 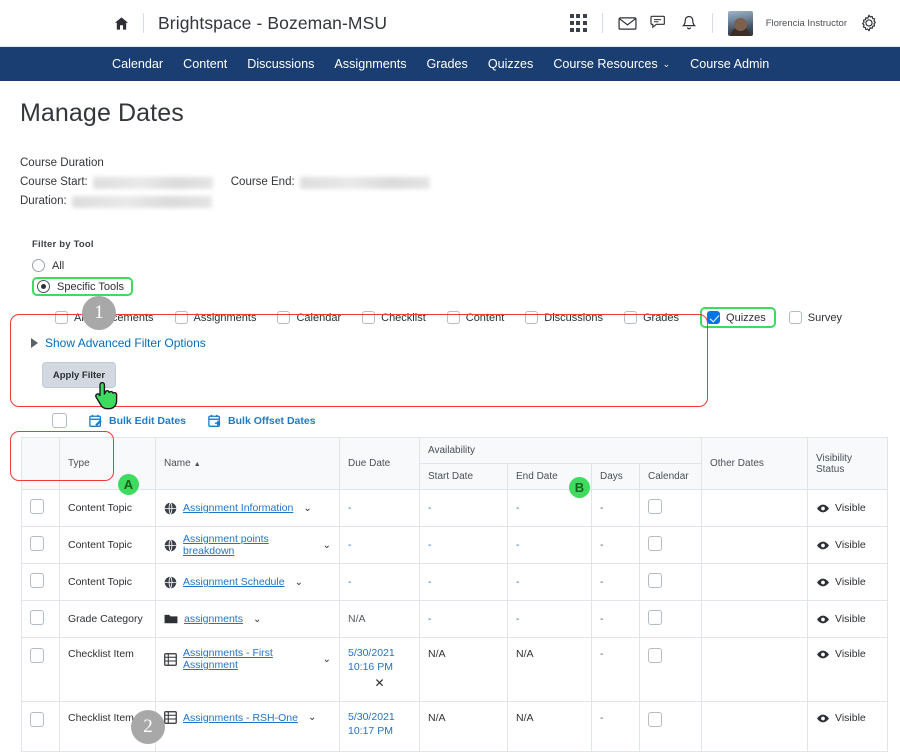 What do you see at coordinates (309, 317) in the screenshot?
I see `tool-checkbox-calendar: Calendar` at bounding box center [309, 317].